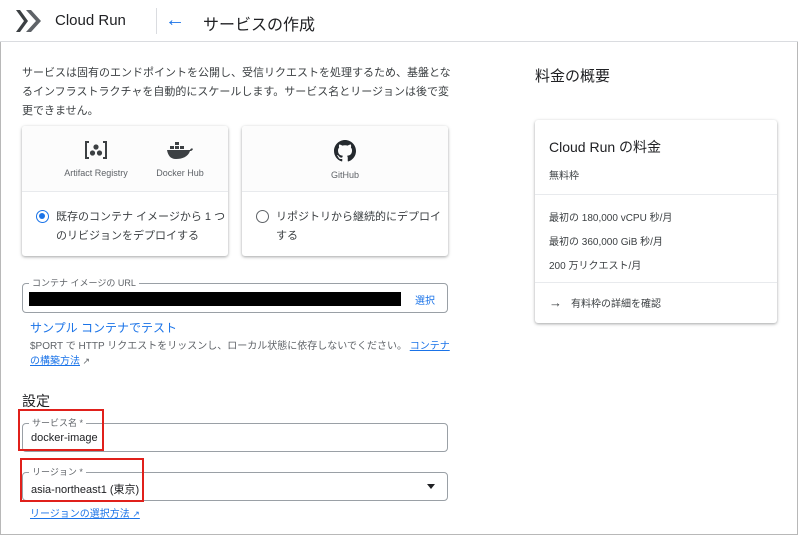  I want to click on source-option-github: GitHub リポジトリから継続的にデプロイする, so click(345, 191).